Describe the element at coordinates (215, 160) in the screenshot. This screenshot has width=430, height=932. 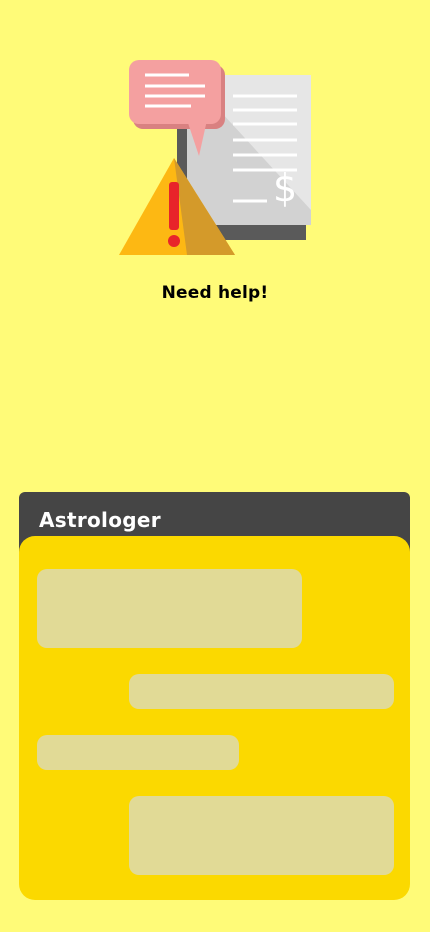
I see `payment-issue-illustration: $` at that location.